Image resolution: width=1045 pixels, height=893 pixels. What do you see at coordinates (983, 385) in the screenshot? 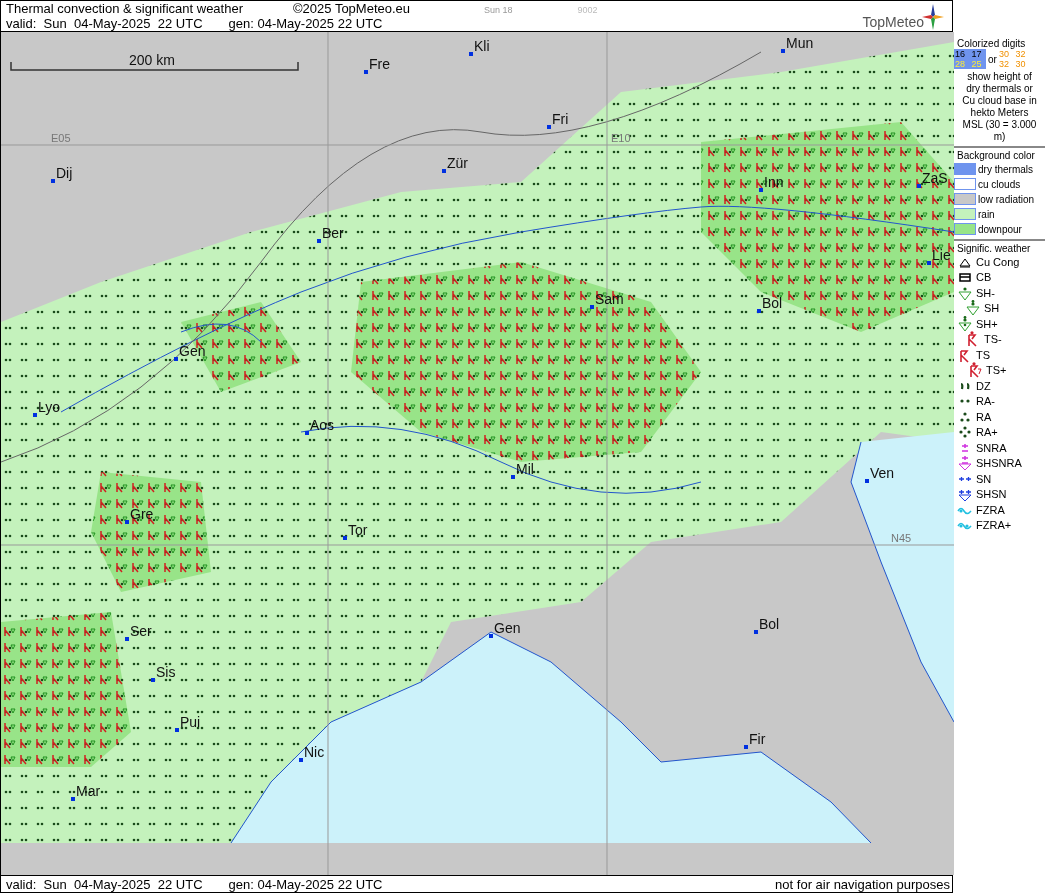
I see `legend-label: DZ` at bounding box center [983, 385].